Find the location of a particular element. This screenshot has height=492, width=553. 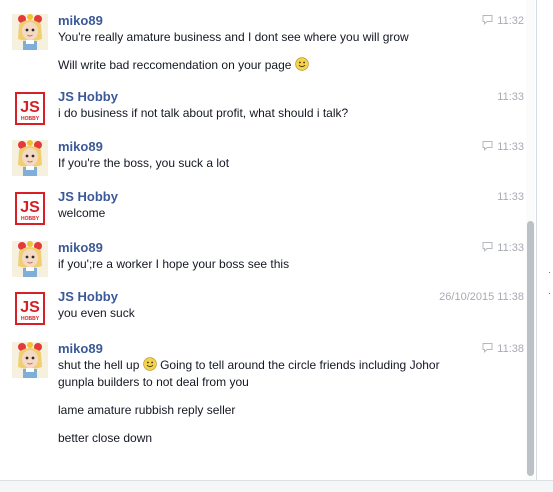

message-text: lame amature rubbish reply seller is located at coordinates (147, 410).